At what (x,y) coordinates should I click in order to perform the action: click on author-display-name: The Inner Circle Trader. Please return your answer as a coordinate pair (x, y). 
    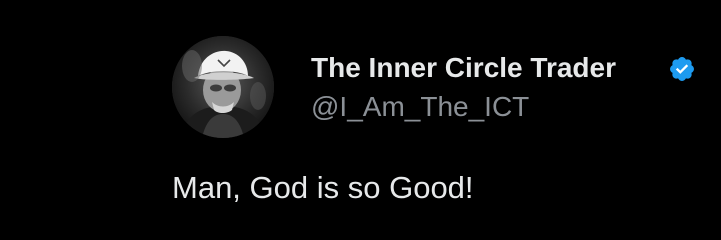
    Looking at the image, I should click on (463, 68).